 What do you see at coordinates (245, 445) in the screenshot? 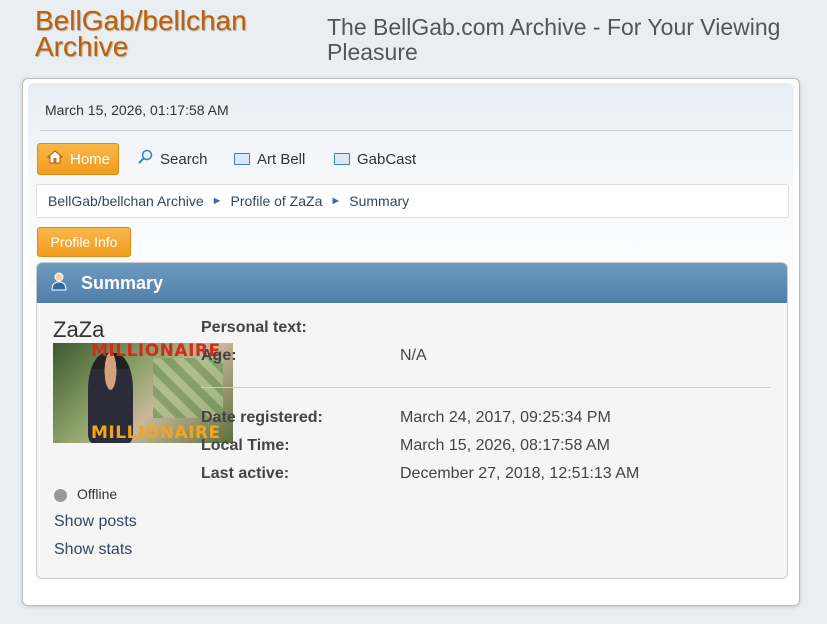
I see `field-label-local-time: Local Time:` at bounding box center [245, 445].